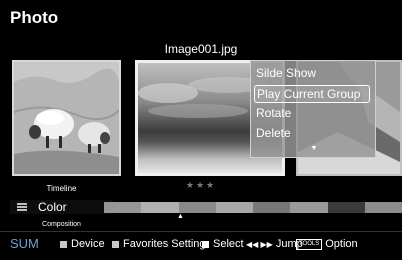 The height and width of the screenshot is (260, 402). I want to click on sheep-image, so click(66, 118).